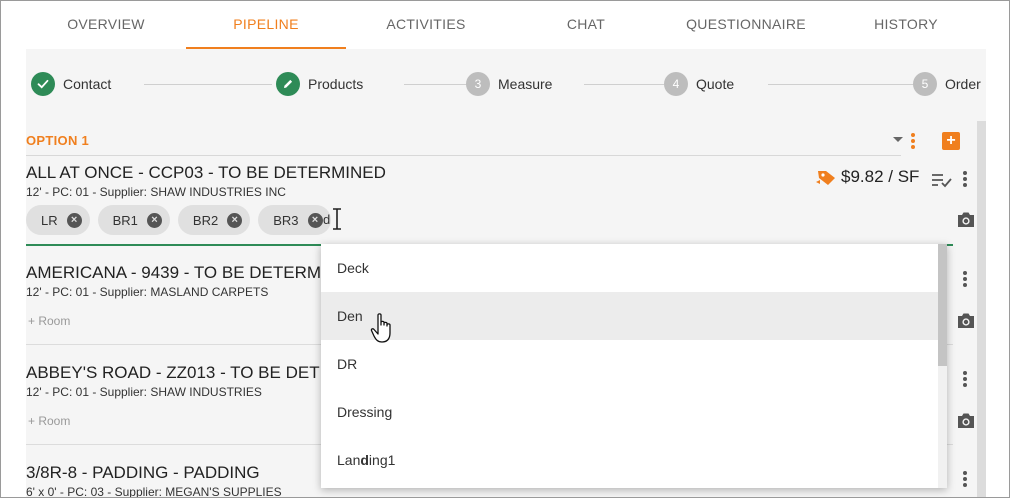 The width and height of the screenshot is (1010, 498). What do you see at coordinates (58, 140) in the screenshot?
I see `option-title: OPTION 1` at bounding box center [58, 140].